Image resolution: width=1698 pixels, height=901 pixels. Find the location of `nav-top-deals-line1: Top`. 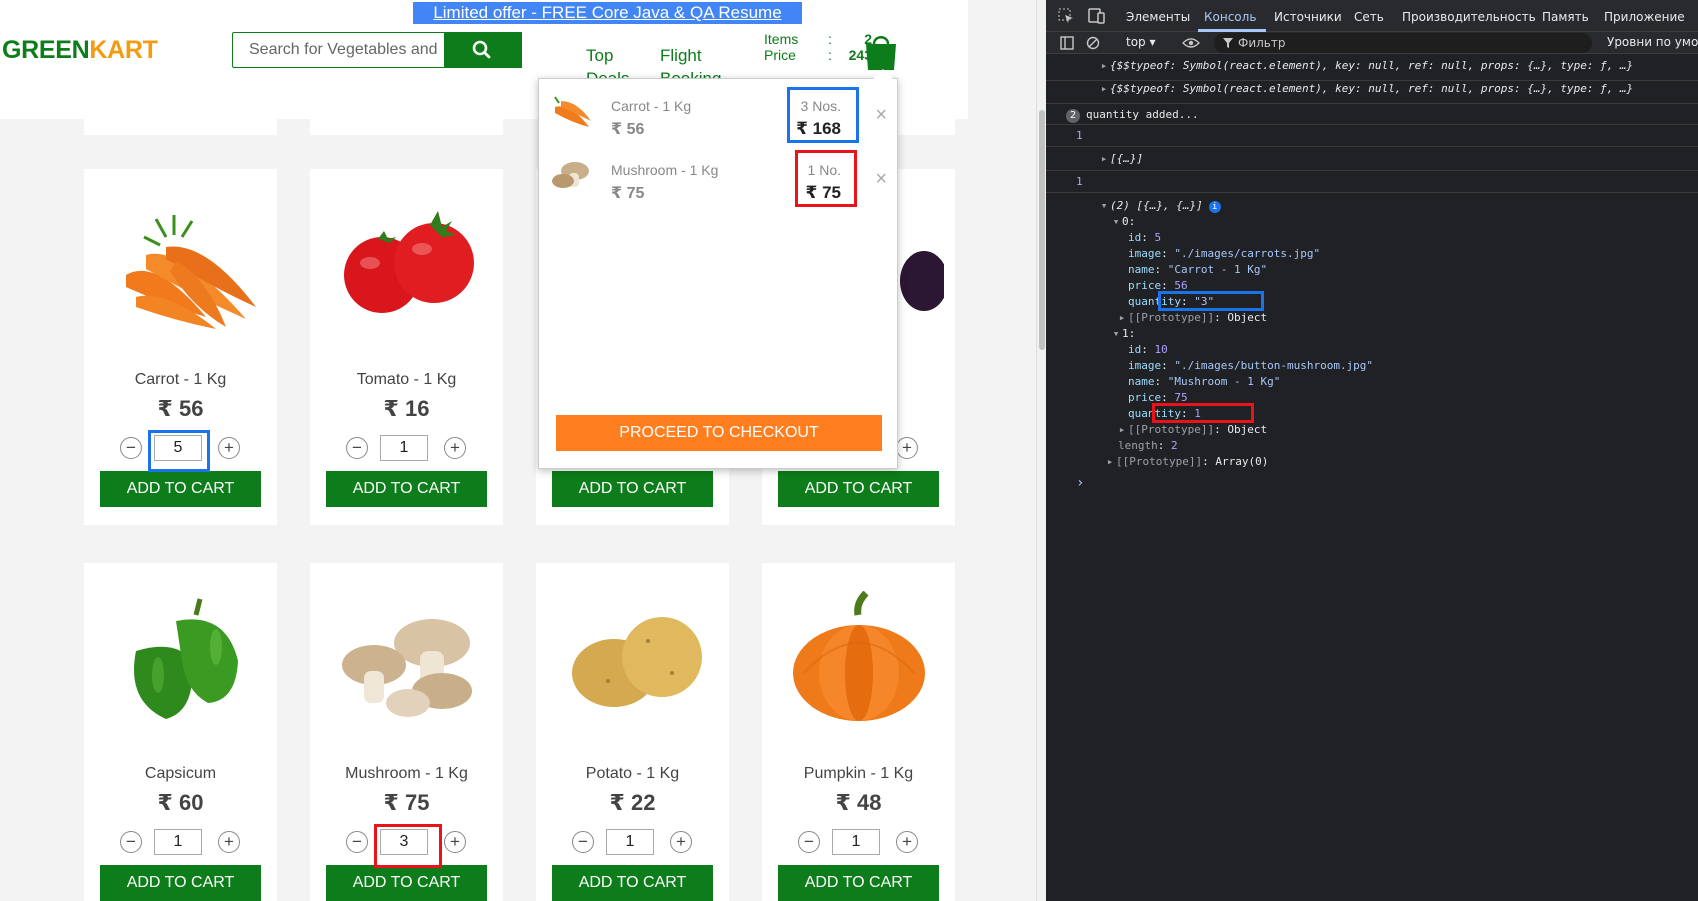

nav-top-deals-line1: Top is located at coordinates (600, 55).